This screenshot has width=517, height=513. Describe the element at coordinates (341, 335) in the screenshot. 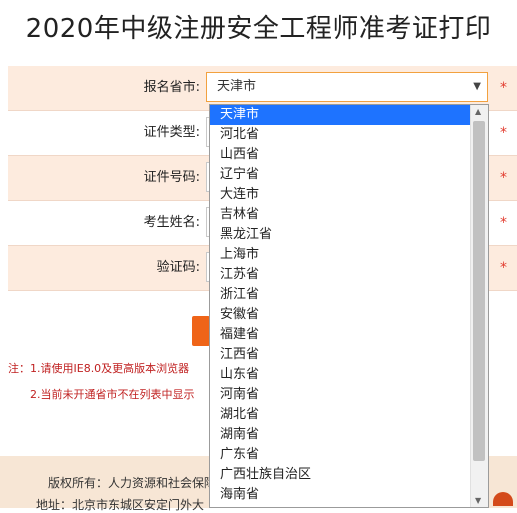

I see `dropdown-option: 福建省` at that location.